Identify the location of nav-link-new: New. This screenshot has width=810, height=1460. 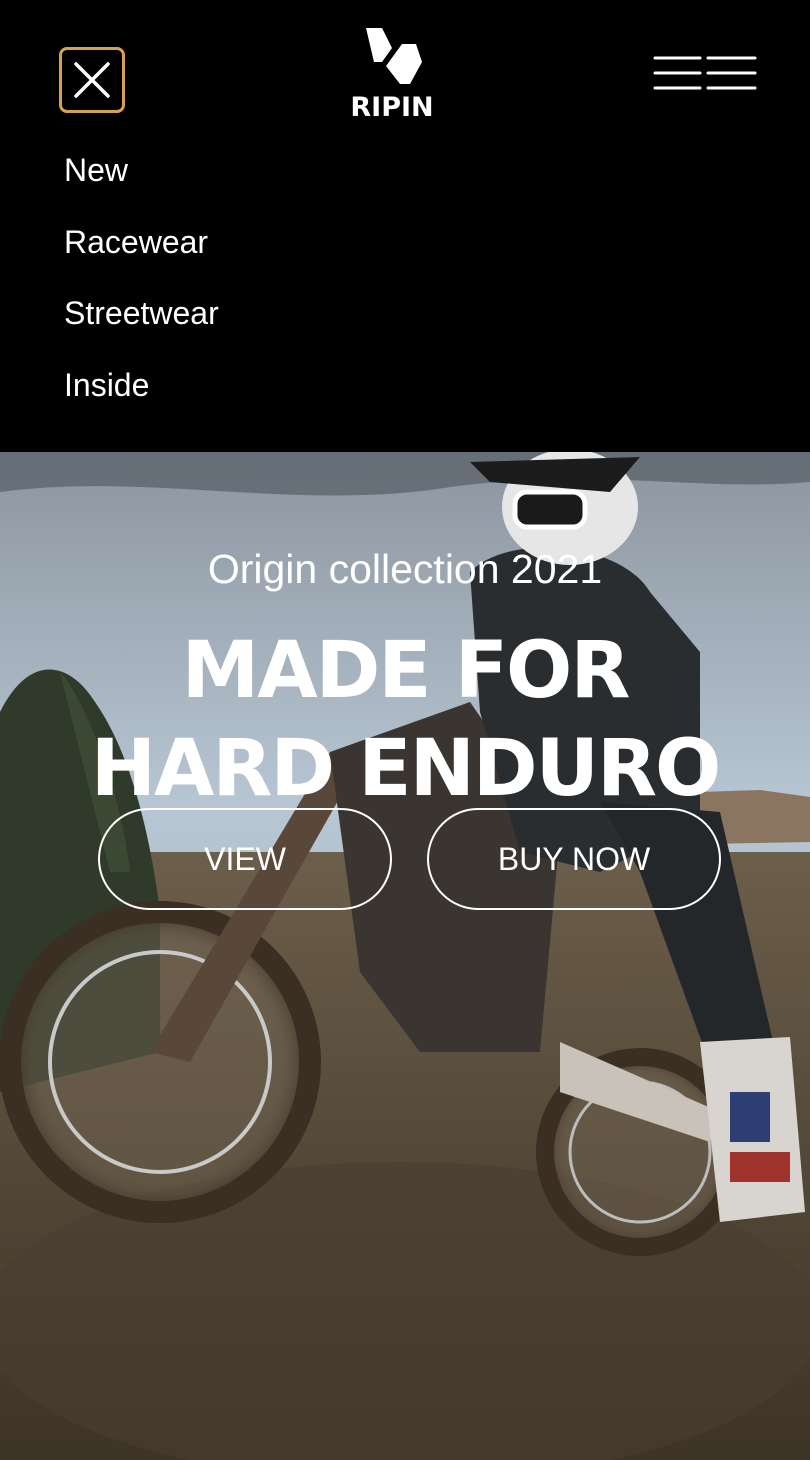
(96, 170).